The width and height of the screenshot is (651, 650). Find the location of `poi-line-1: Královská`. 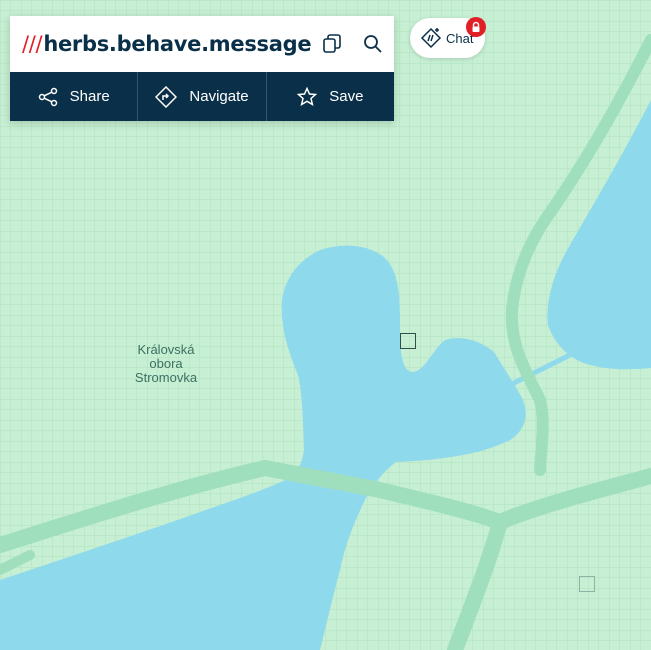

poi-line-1: Královská is located at coordinates (166, 349).